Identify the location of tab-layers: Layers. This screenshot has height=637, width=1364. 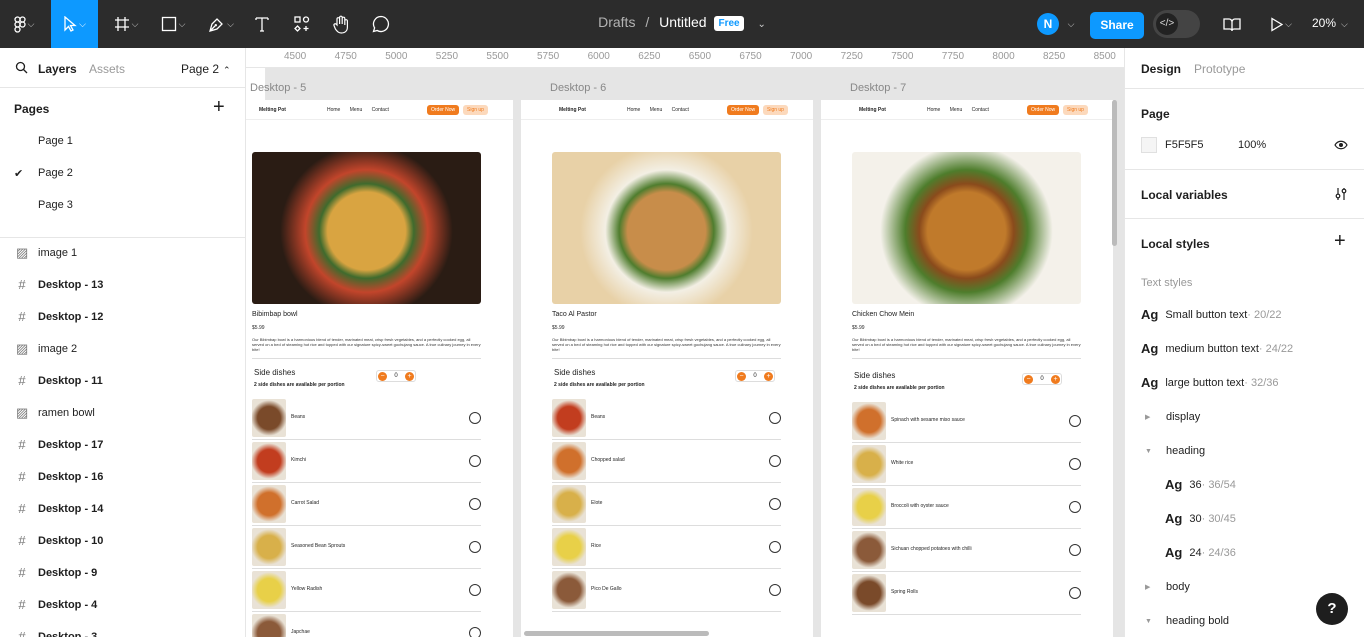
(57, 69).